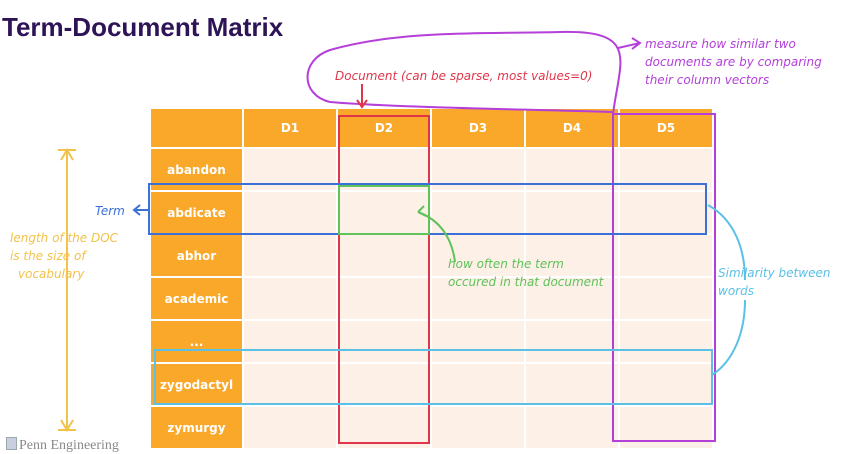 Image resolution: width=842 pixels, height=454 pixels. I want to click on term-note: Term, so click(110, 211).